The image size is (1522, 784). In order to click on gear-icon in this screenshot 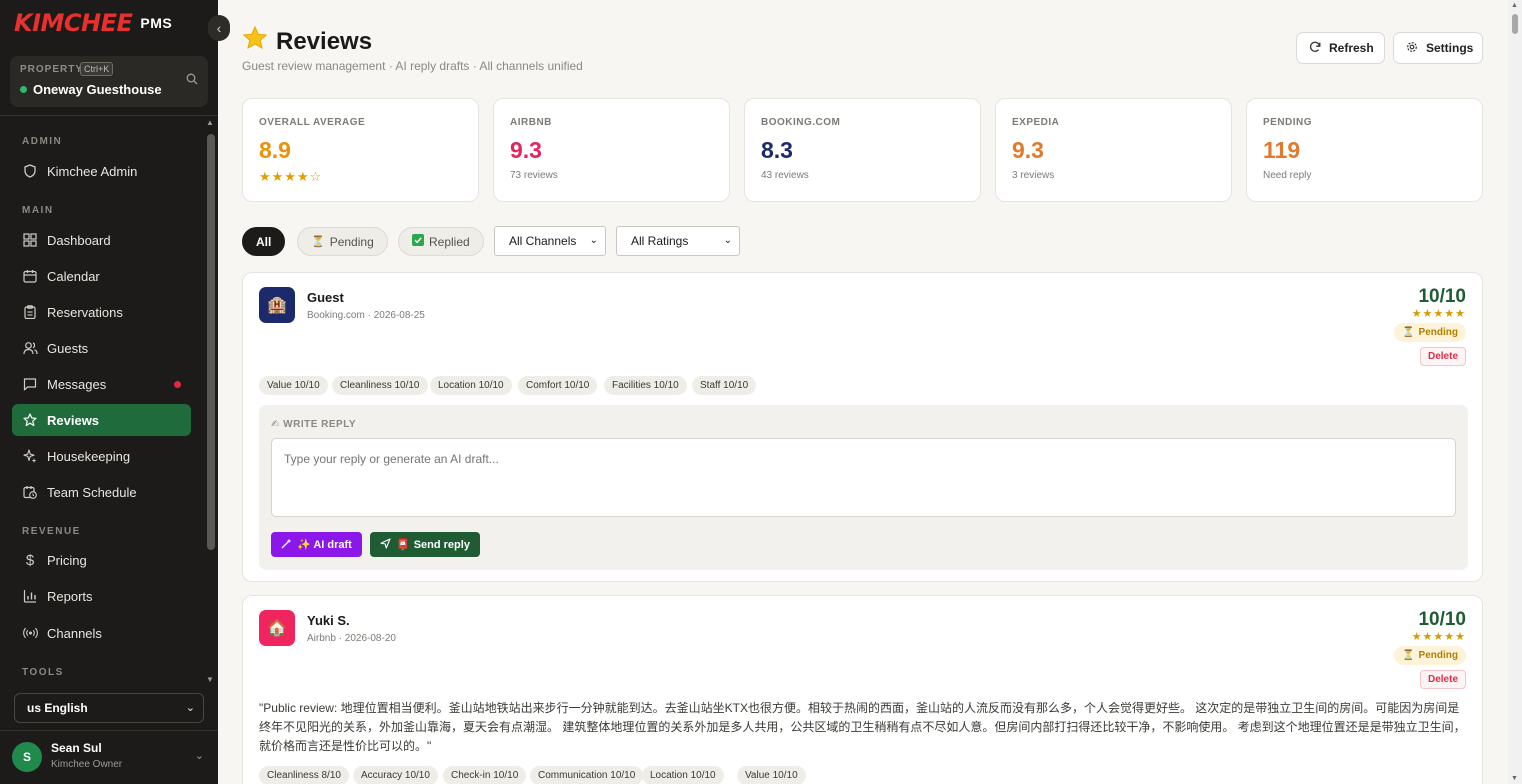, I will do `click(1412, 48)`.